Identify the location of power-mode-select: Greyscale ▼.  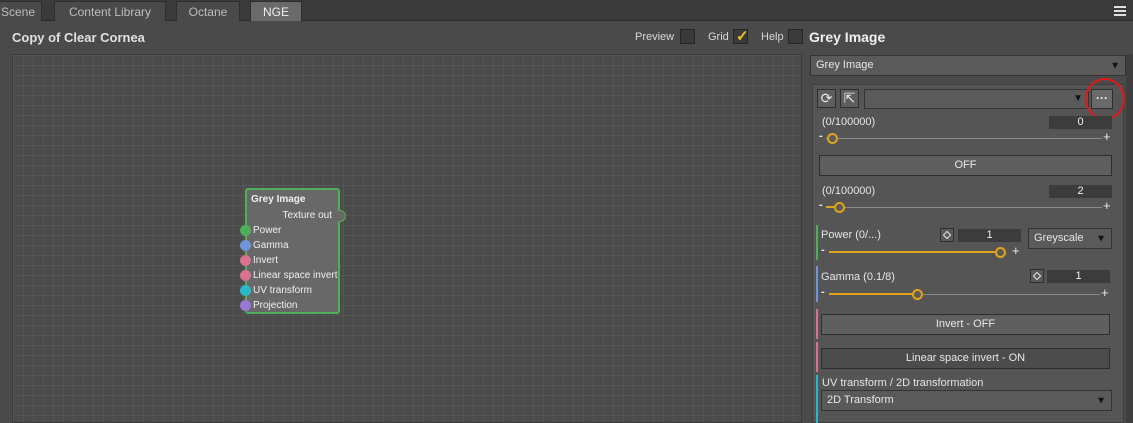
(1070, 238).